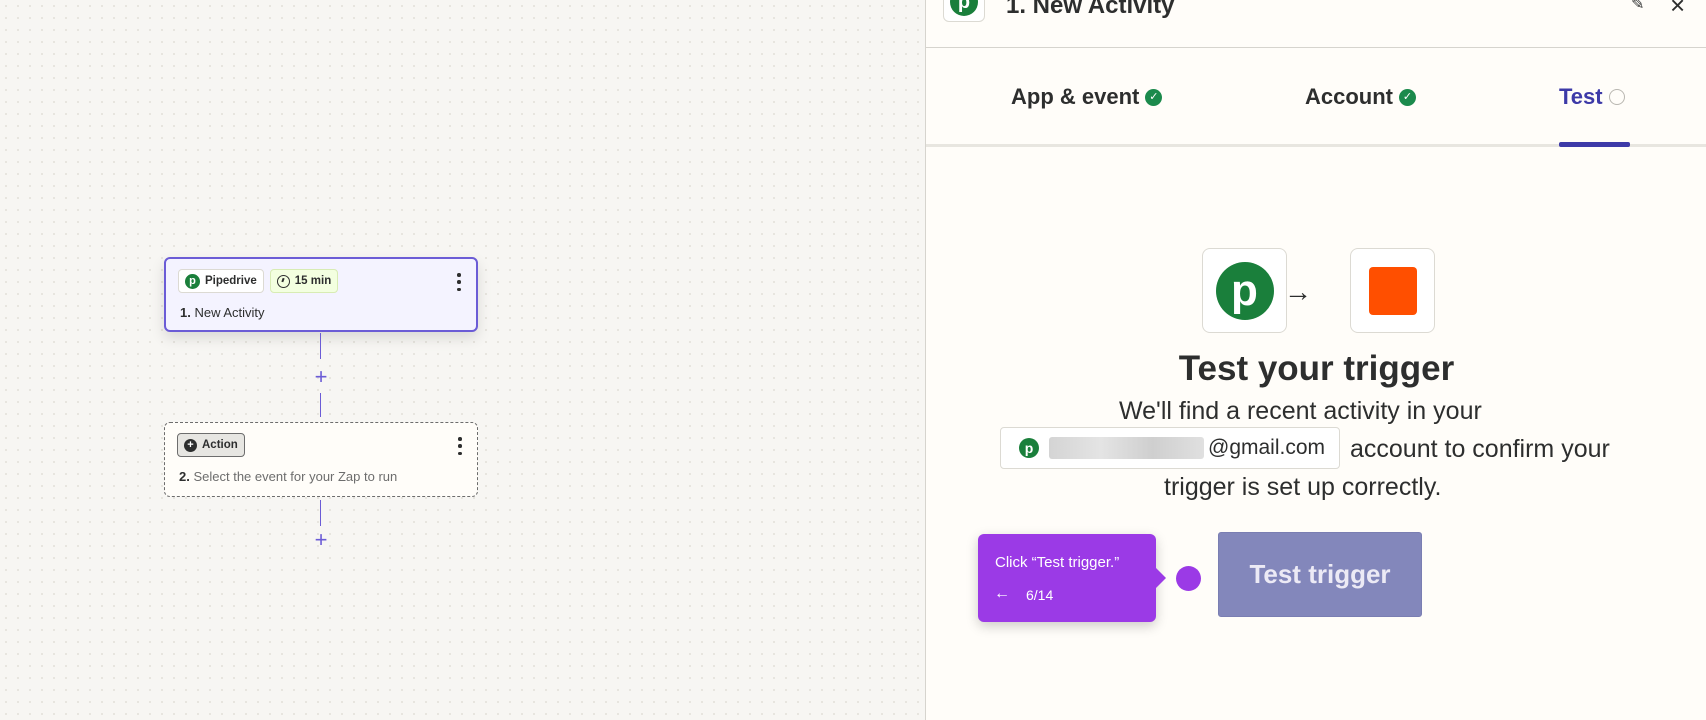 This screenshot has height=720, width=1706. Describe the element at coordinates (1087, 97) in the screenshot. I see `tab-app-event: App & event ✓` at that location.